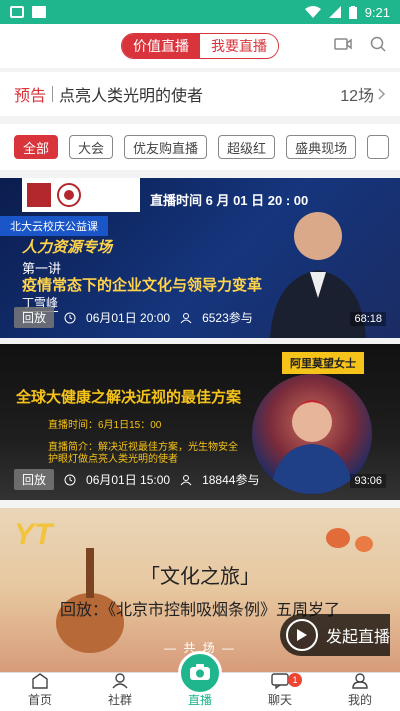 This screenshot has height=711, width=400. Describe the element at coordinates (113, 459) in the screenshot. I see `card-description-line2: 护眼灯做点亮人类光明的使者` at that location.